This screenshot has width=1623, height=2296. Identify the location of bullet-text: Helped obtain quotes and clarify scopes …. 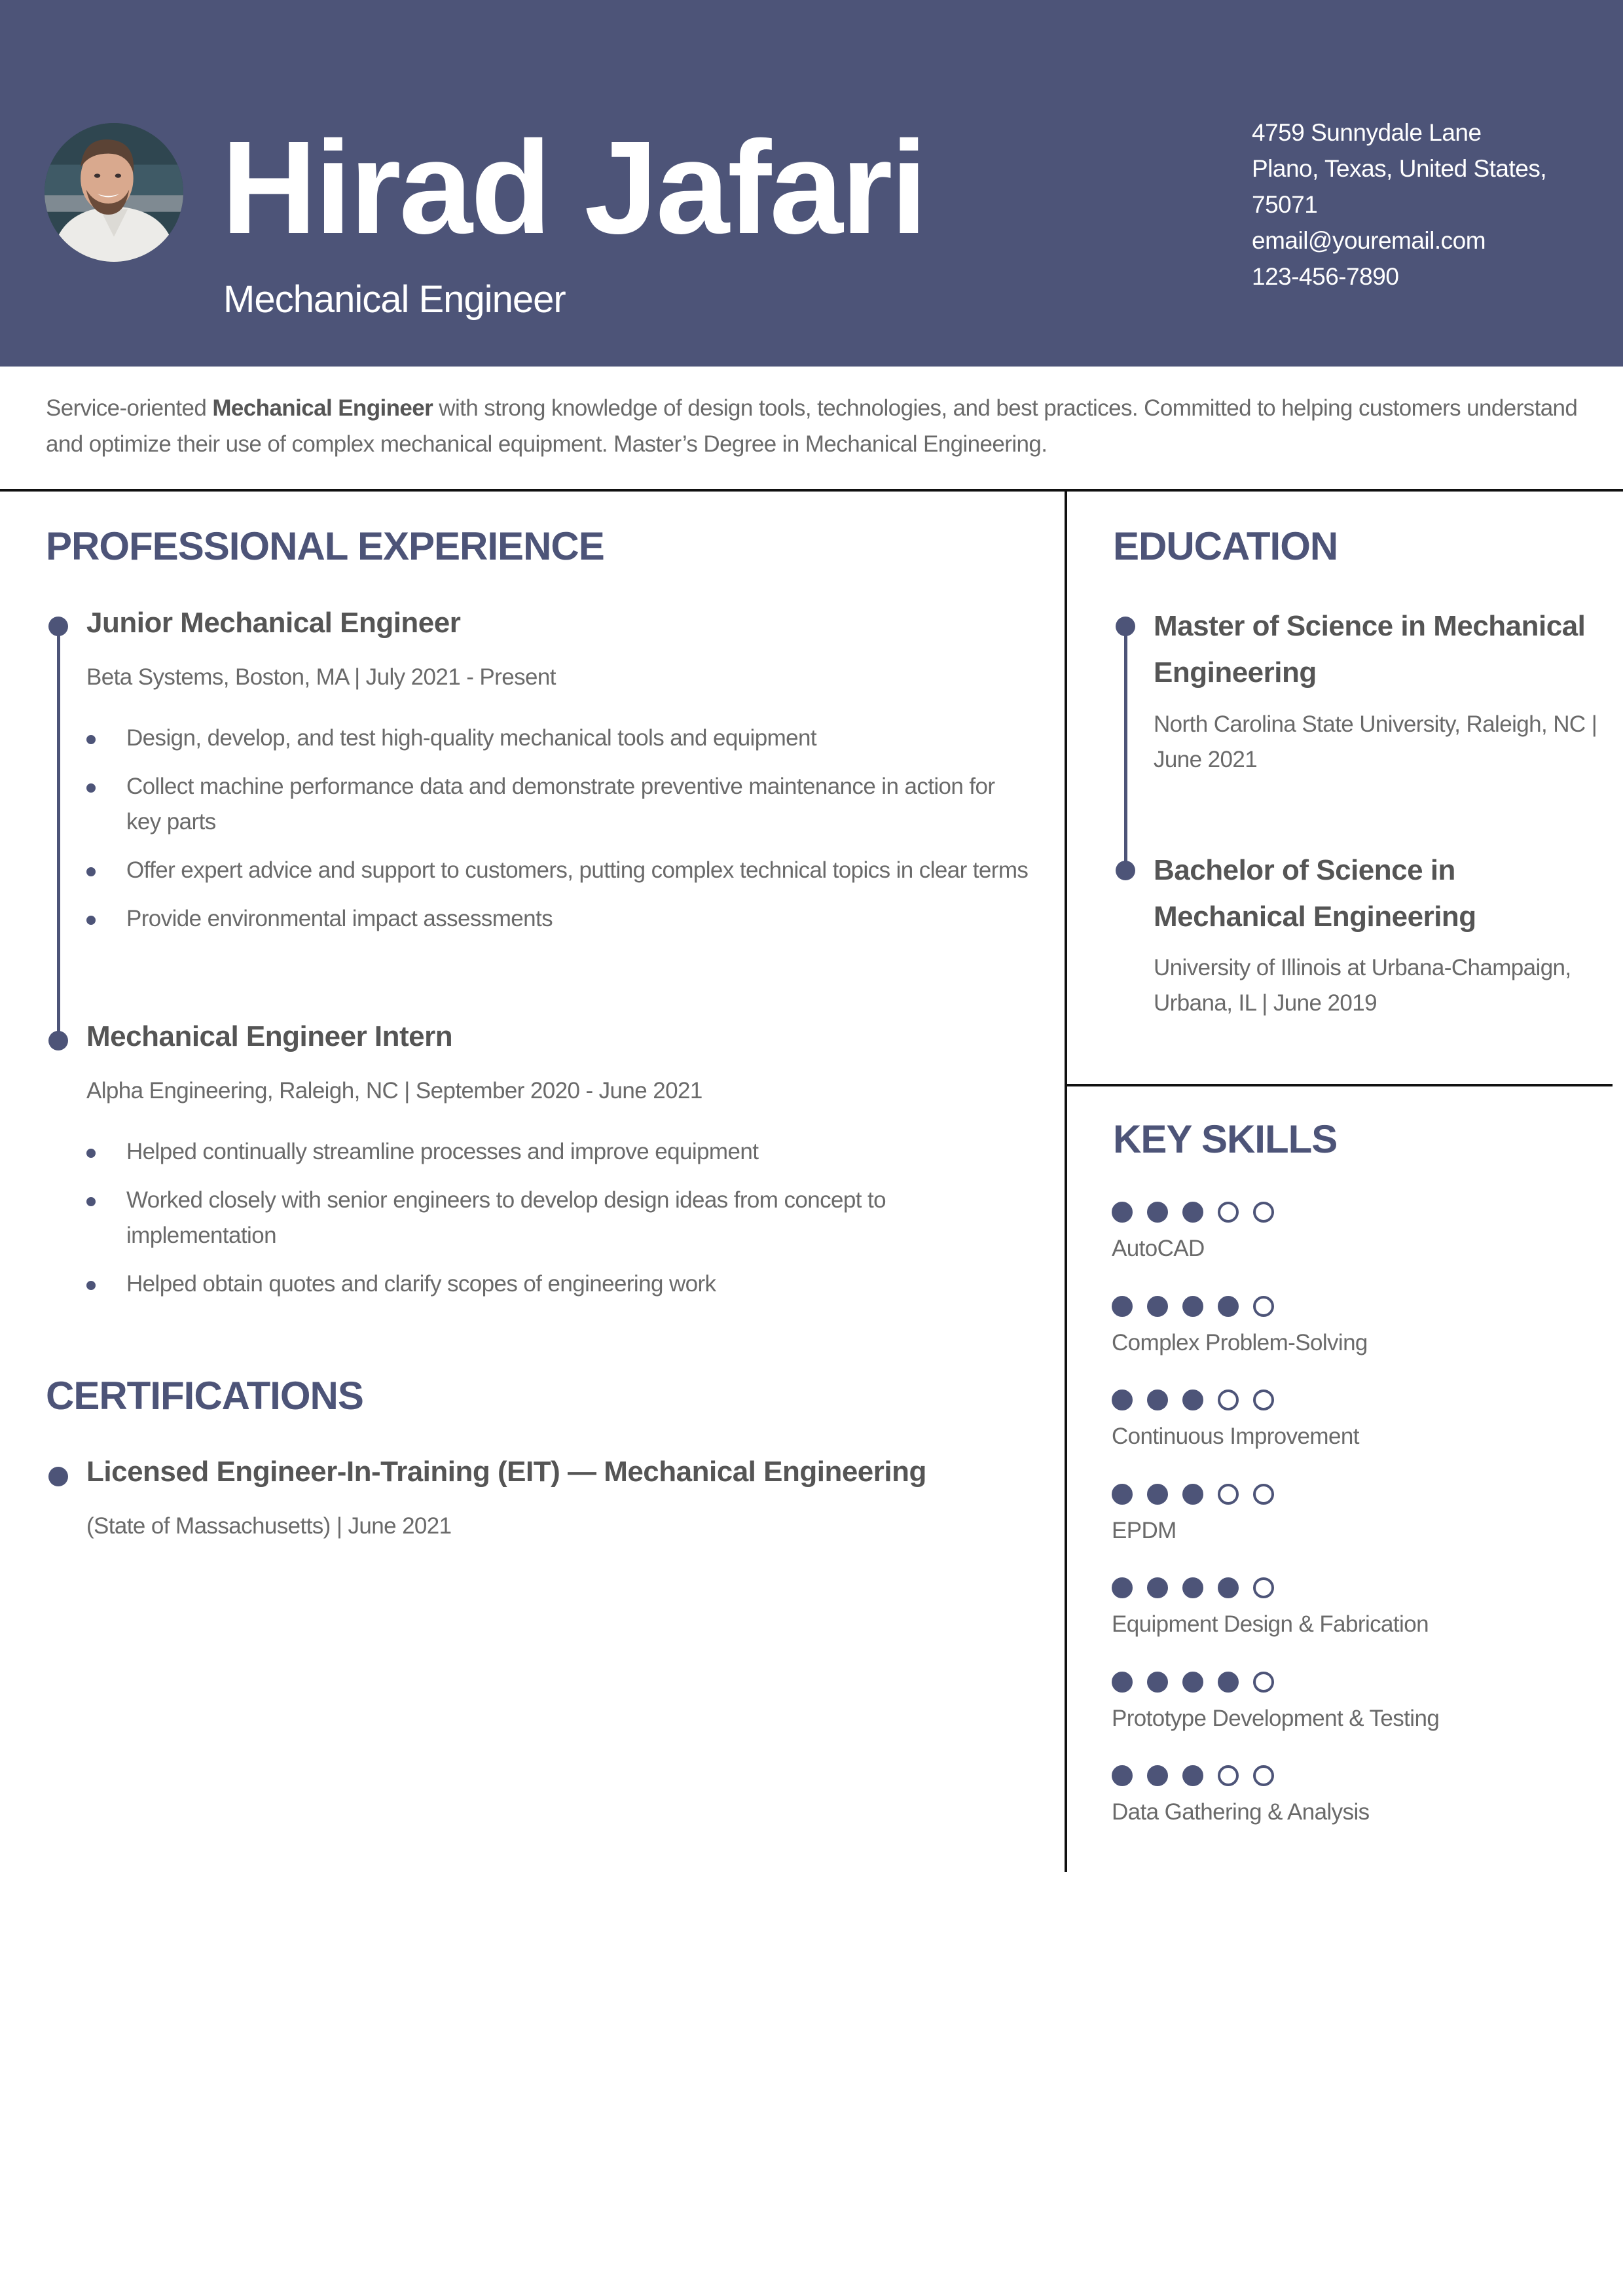
(421, 1284).